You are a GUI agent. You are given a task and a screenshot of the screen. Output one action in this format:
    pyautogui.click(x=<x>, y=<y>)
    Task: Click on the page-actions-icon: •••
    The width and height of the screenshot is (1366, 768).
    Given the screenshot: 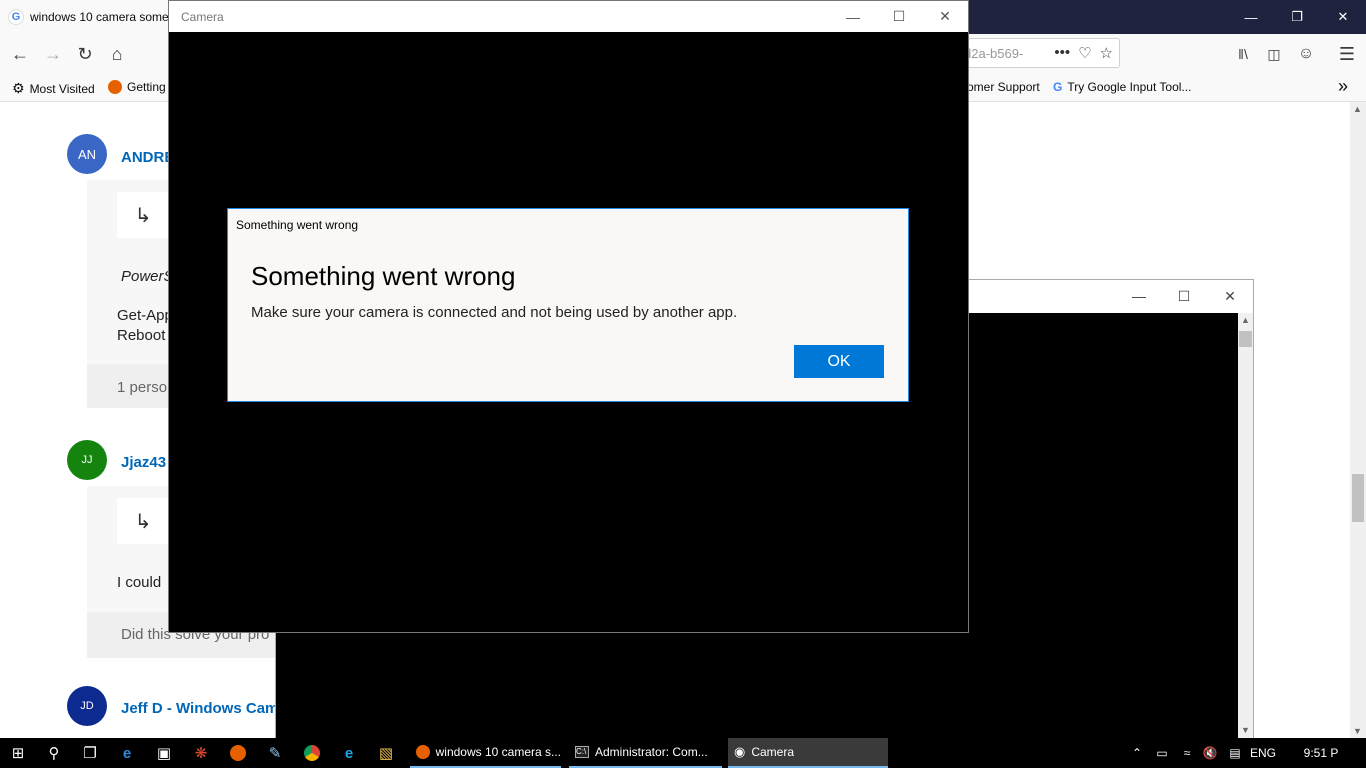 What is the action you would take?
    pyautogui.click(x=1062, y=53)
    